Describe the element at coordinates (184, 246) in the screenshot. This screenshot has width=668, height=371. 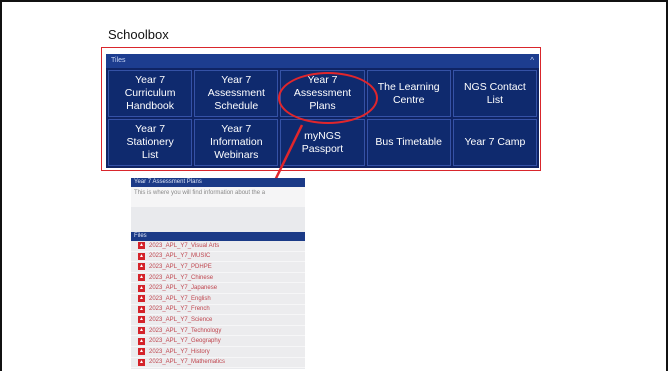
I see `file-link: 2023_APL_Y7_Visual Arts` at that location.